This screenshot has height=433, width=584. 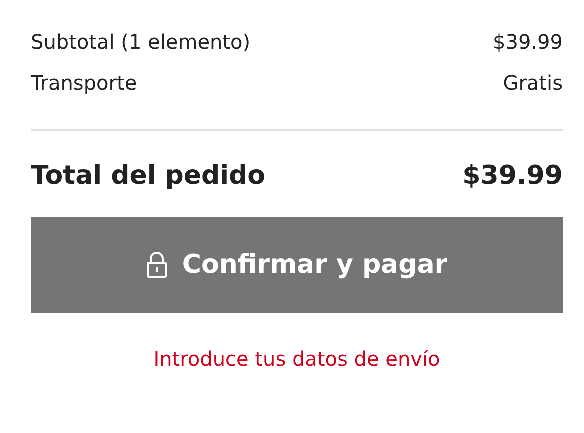 I want to click on summary-value: Gratis, so click(x=533, y=83).